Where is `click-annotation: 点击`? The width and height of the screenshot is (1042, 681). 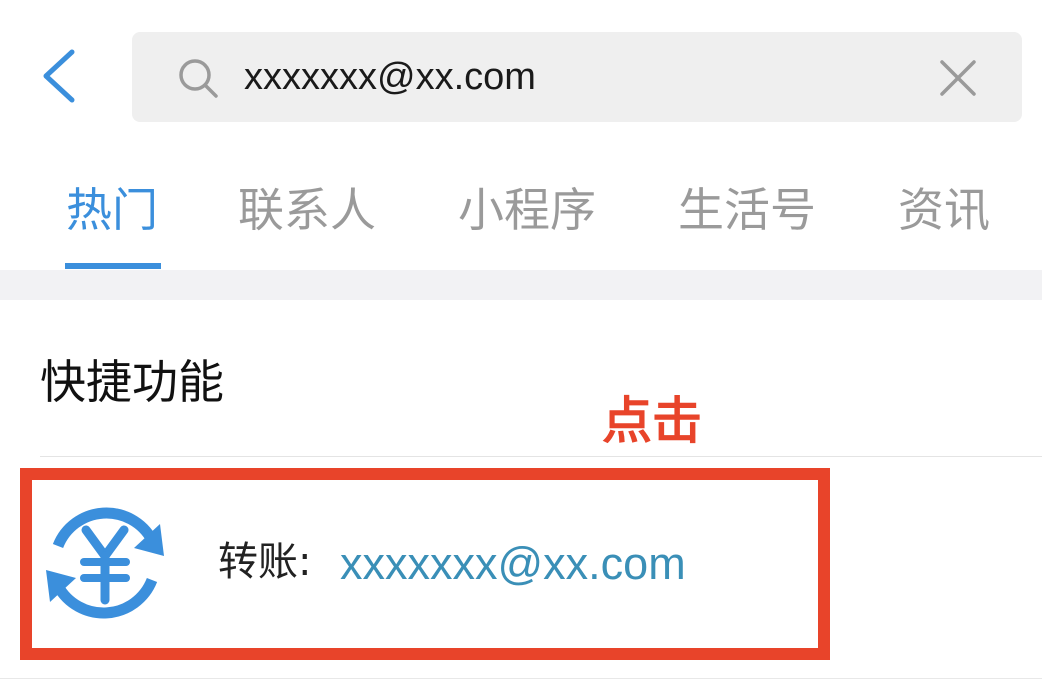
click-annotation: 点击 is located at coordinates (652, 421).